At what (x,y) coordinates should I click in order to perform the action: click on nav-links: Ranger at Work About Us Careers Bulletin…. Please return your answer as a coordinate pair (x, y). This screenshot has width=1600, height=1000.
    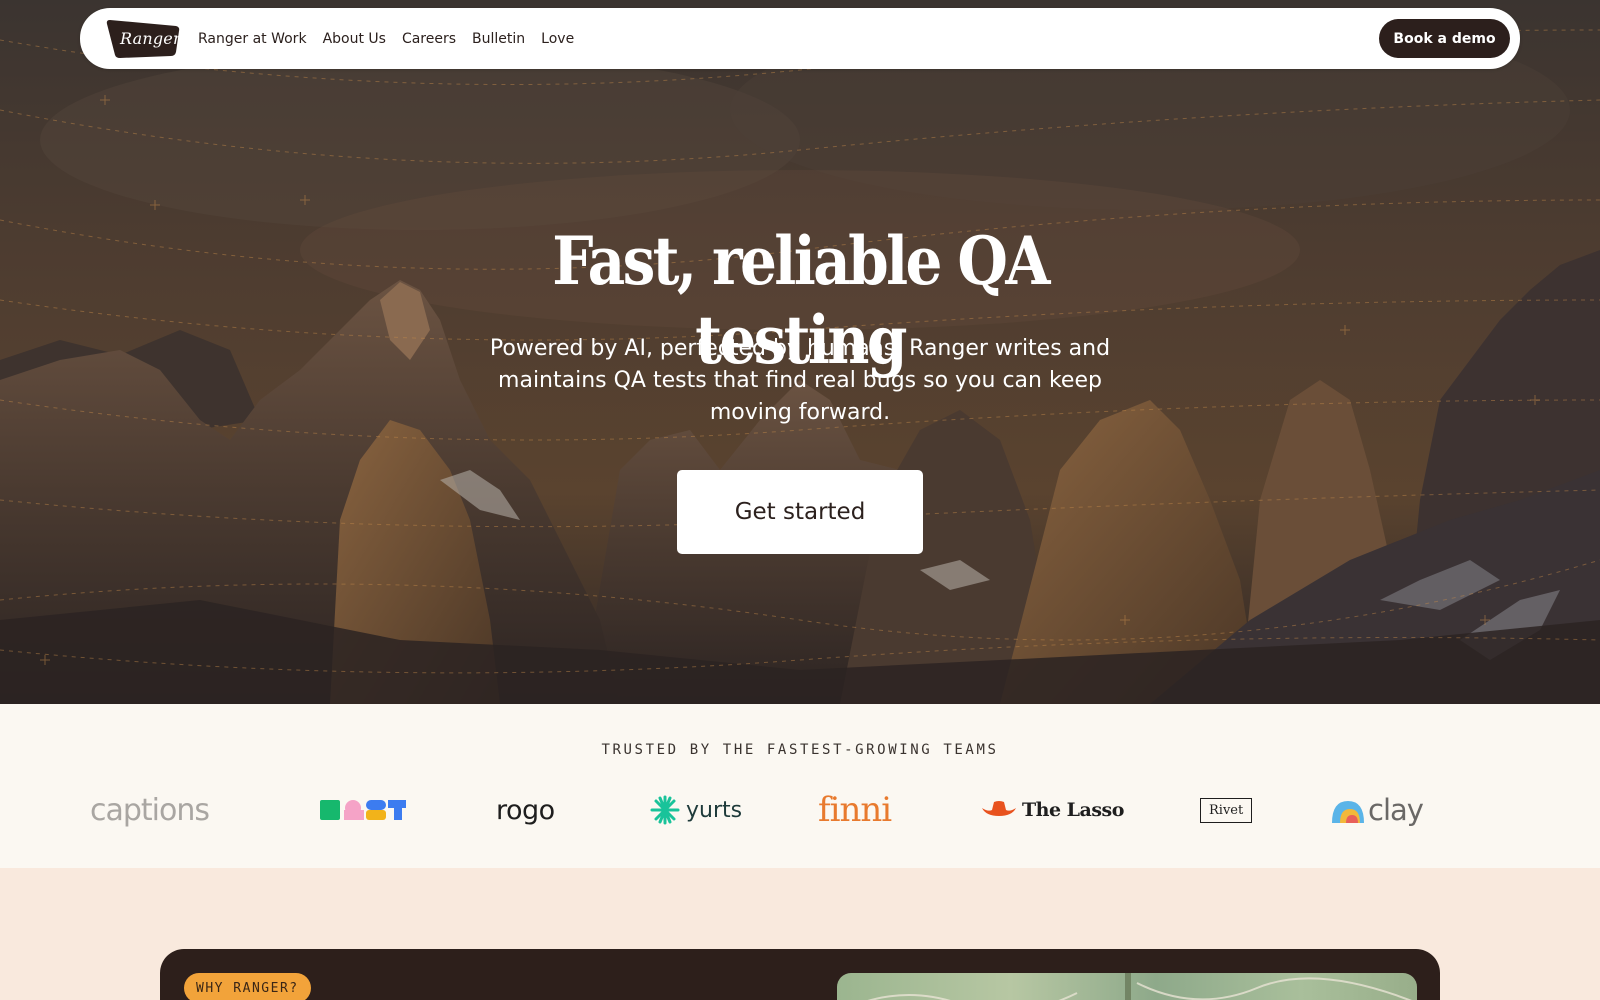
    Looking at the image, I should click on (394, 38).